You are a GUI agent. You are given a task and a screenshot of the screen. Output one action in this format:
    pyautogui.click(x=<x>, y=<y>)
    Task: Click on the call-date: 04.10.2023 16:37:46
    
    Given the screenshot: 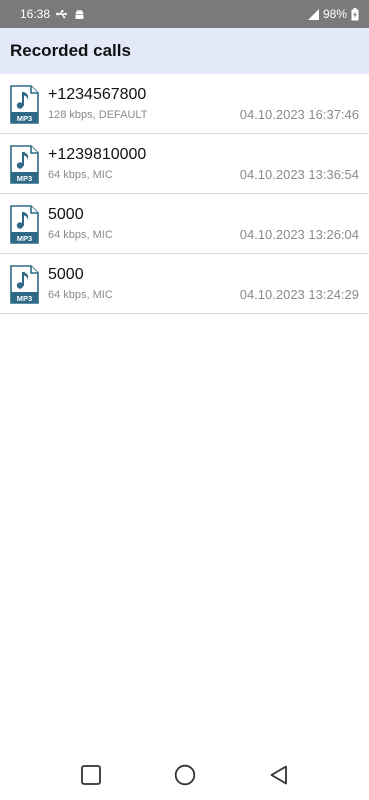 What is the action you would take?
    pyautogui.click(x=299, y=114)
    